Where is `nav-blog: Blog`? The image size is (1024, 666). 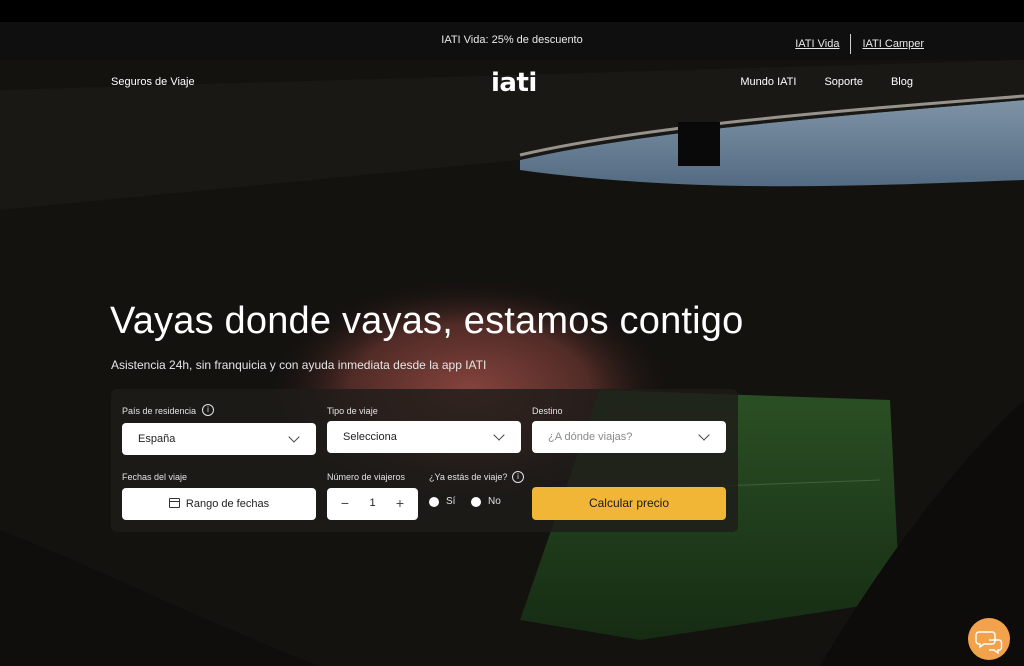
nav-blog: Blog is located at coordinates (902, 82).